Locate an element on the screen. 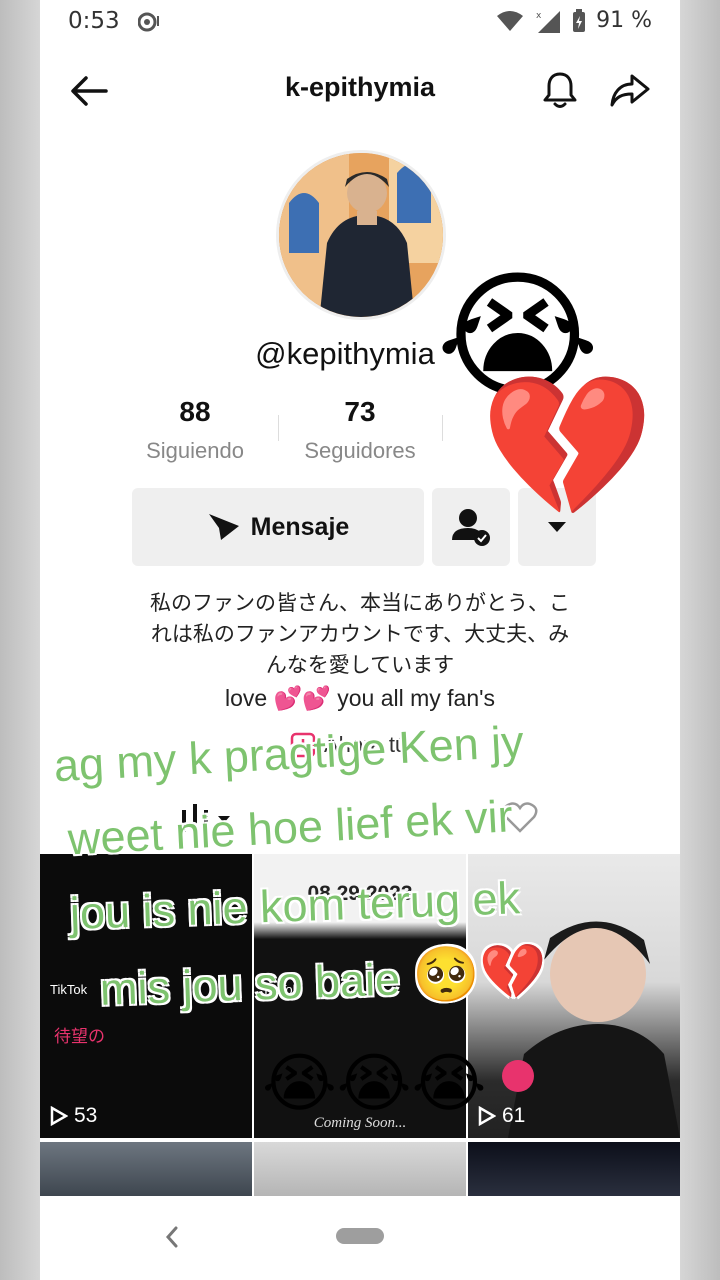 Image resolution: width=720 pixels, height=1280 pixels. right-border is located at coordinates (700, 640).